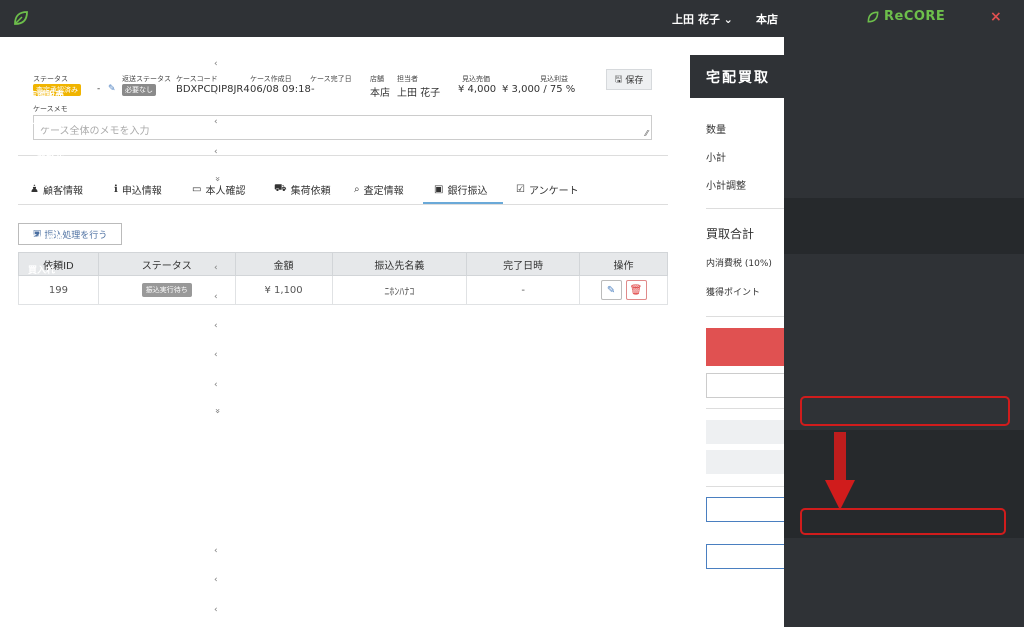 This screenshot has height=627, width=1024. Describe the element at coordinates (377, 79) in the screenshot. I see `store-label: 店舗` at that location.